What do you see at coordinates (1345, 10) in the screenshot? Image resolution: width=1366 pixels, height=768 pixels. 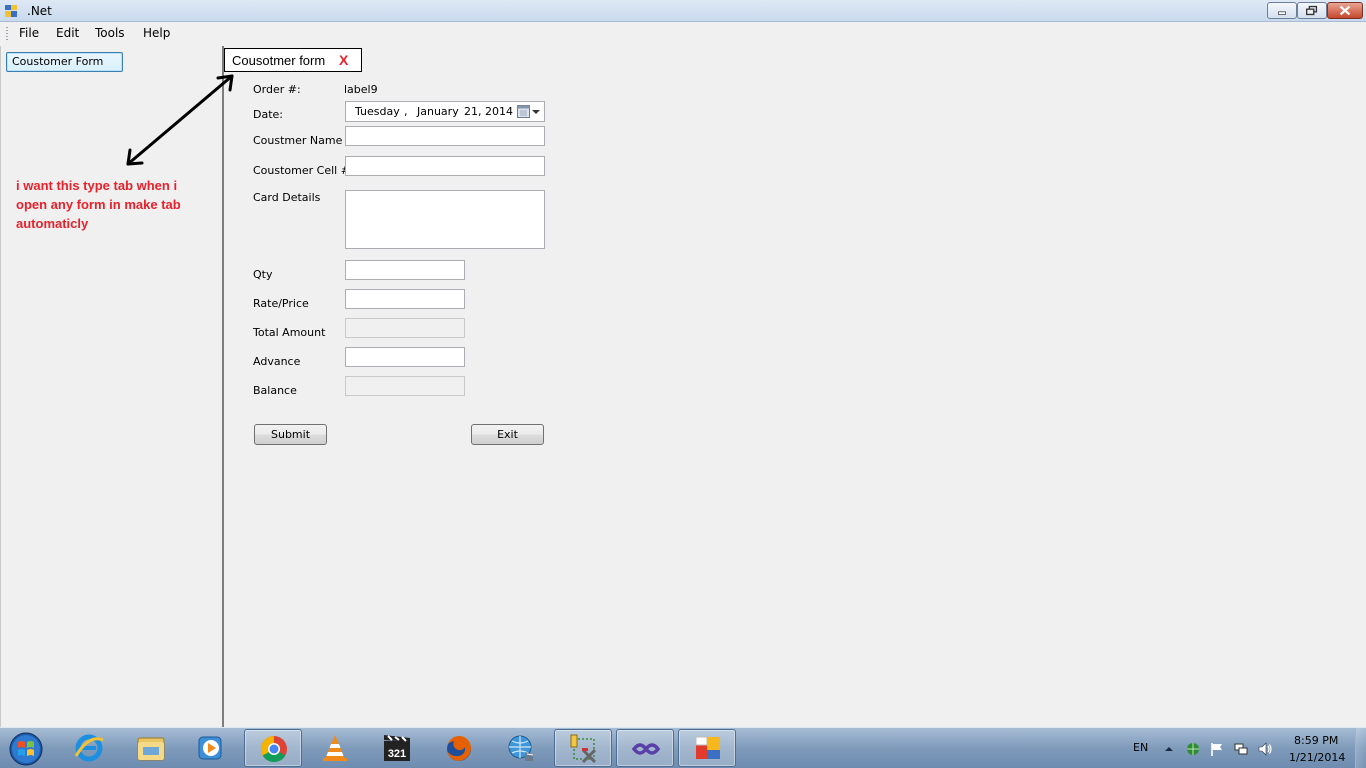 I see `close-button` at bounding box center [1345, 10].